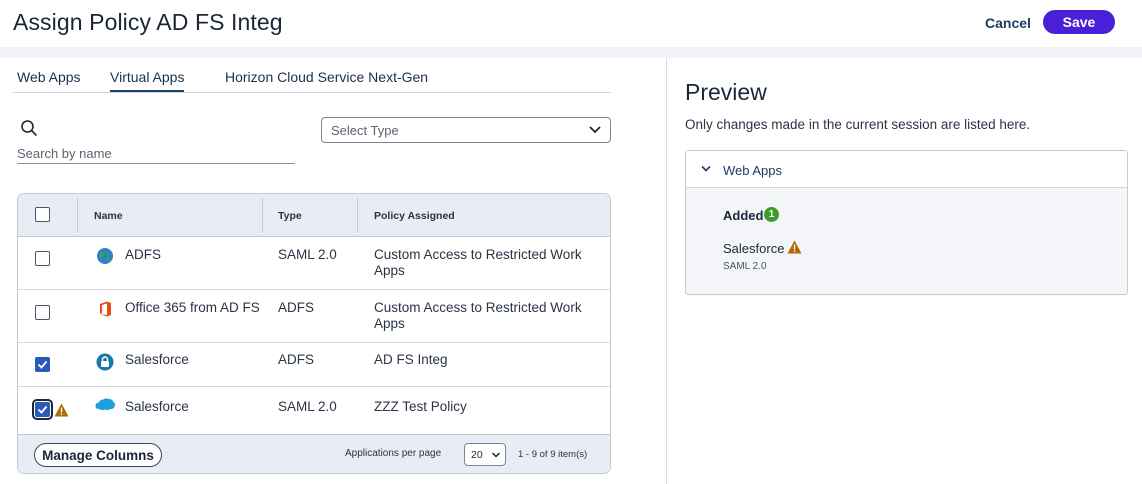 This screenshot has width=1142, height=484. What do you see at coordinates (411, 359) in the screenshot?
I see `policy-assigned: AD FS Integ` at bounding box center [411, 359].